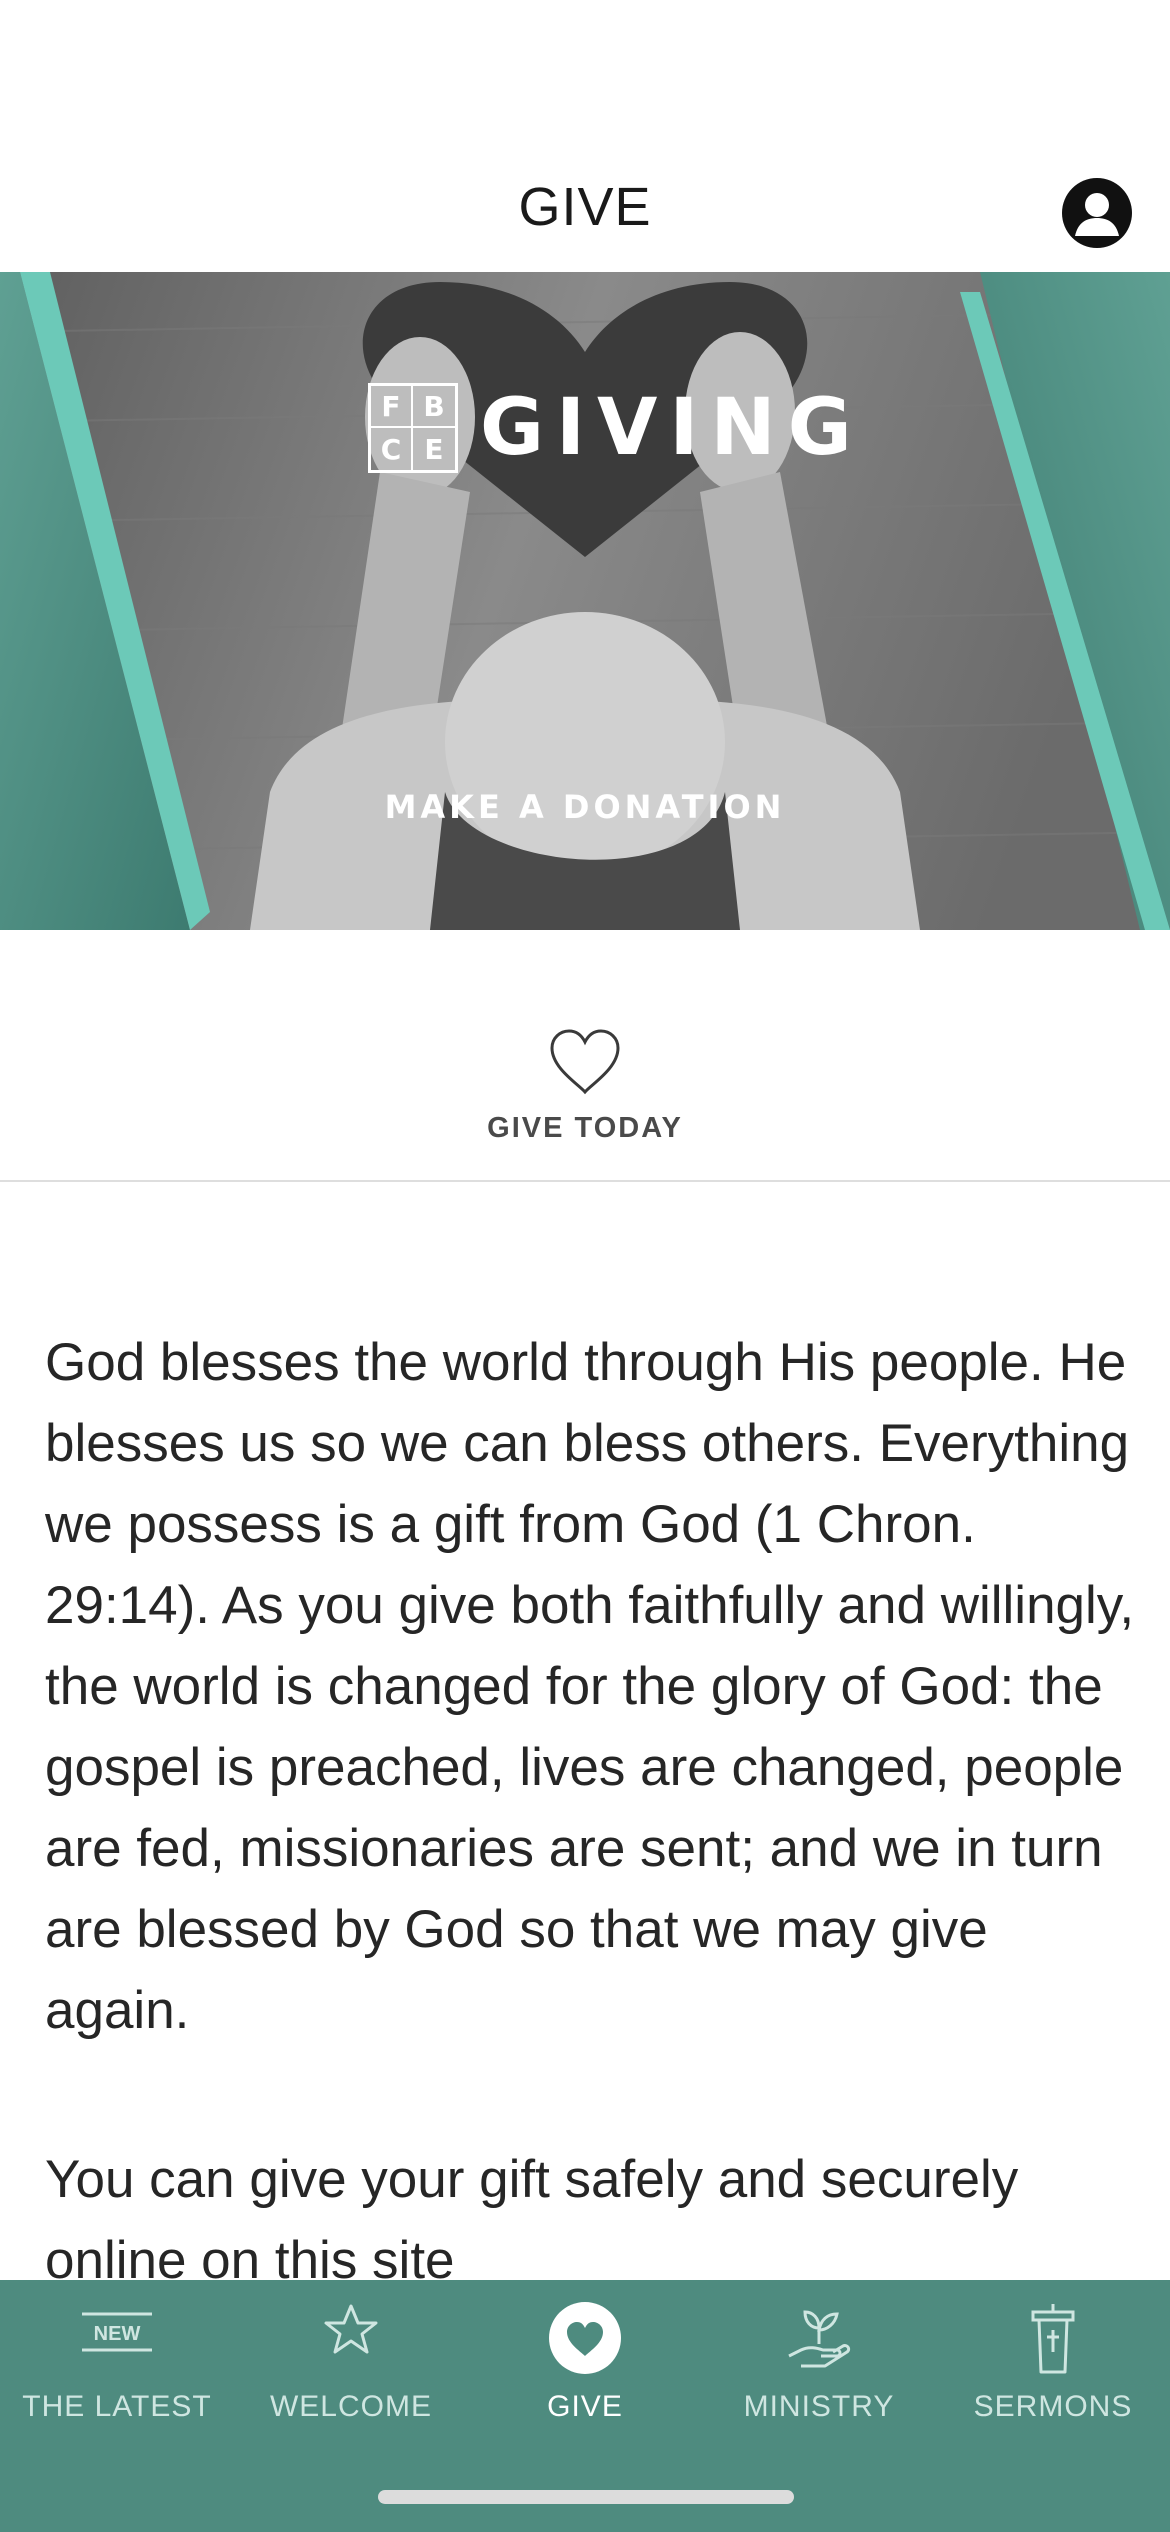  I want to click on tab-label: WELCOME, so click(350, 2406).